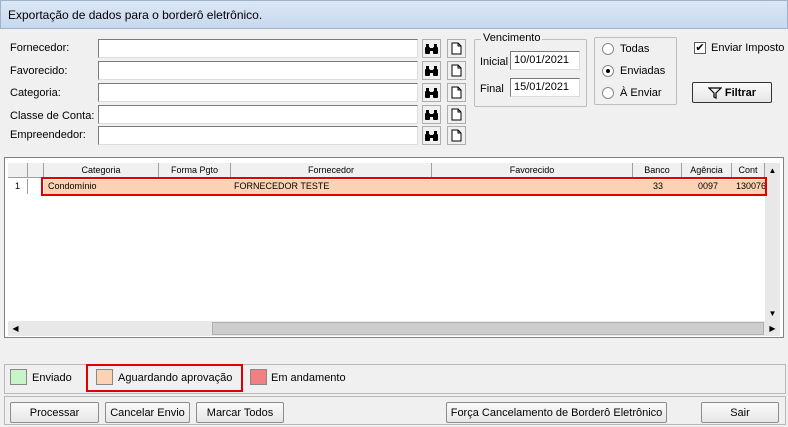  I want to click on enviar-imposto-checkbox: ✔, so click(700, 48).